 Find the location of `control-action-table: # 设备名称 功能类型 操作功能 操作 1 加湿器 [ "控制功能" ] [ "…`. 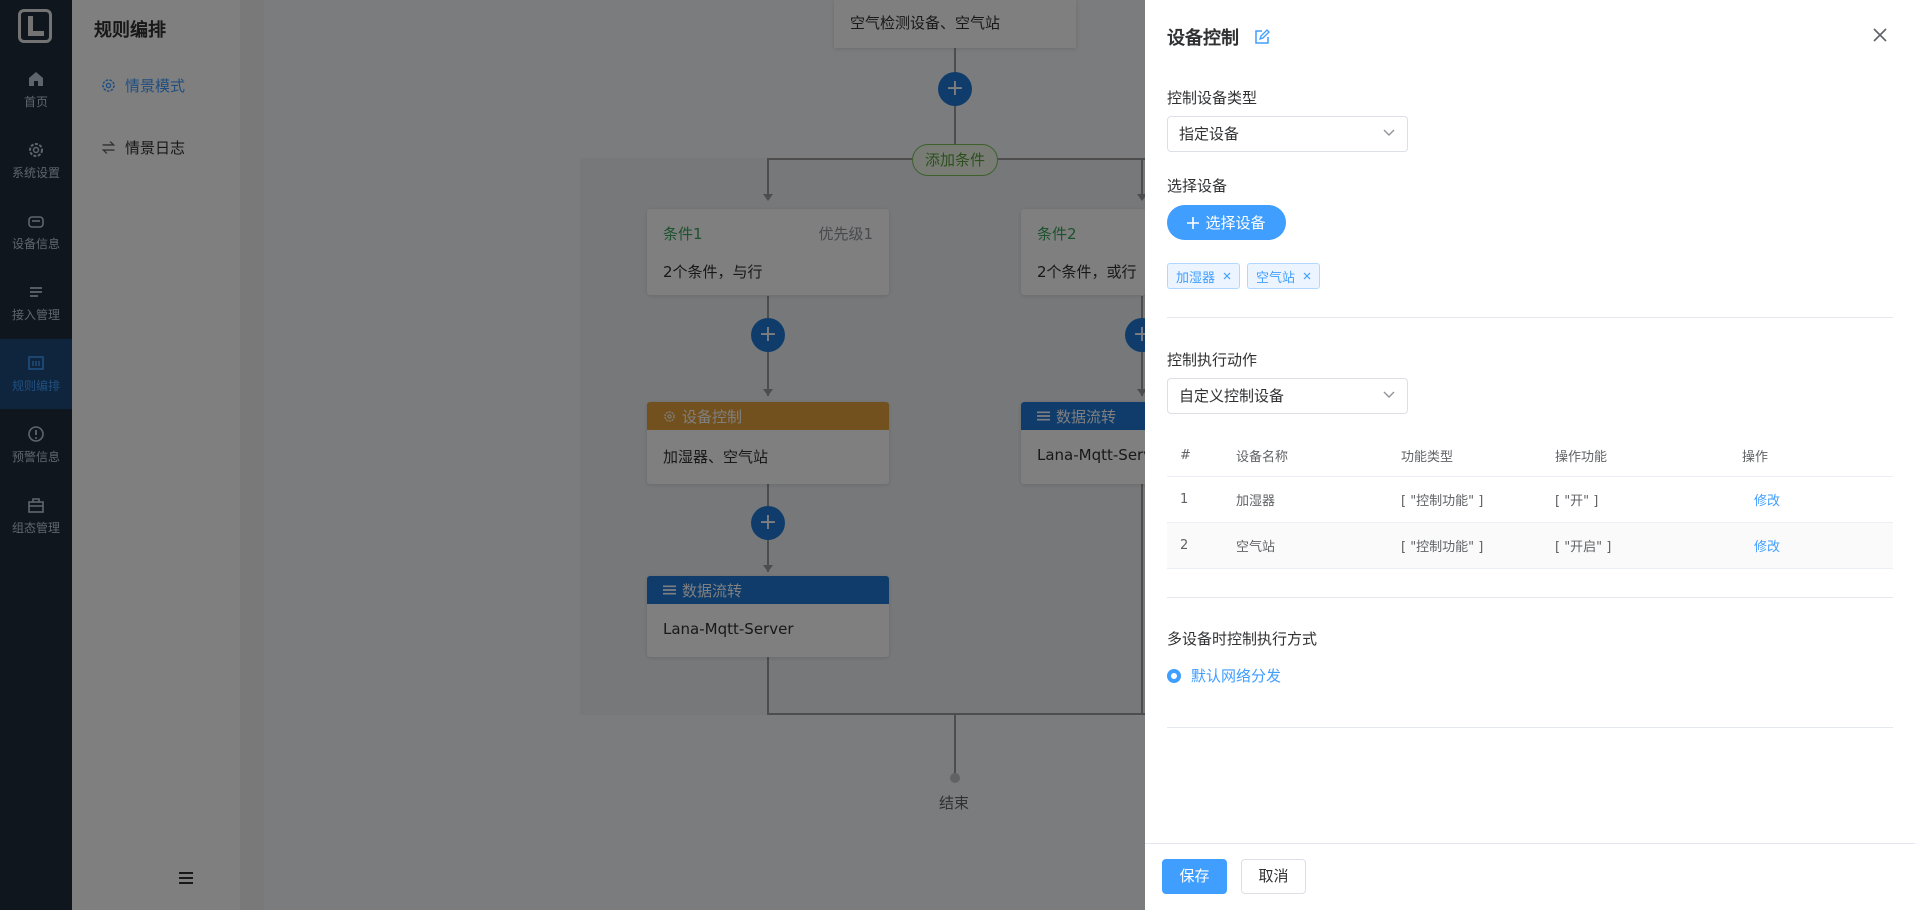

control-action-table: # 设备名称 功能类型 操作功能 操作 1 加湿器 [ "控制功能" ] [ "… is located at coordinates (1530, 502).